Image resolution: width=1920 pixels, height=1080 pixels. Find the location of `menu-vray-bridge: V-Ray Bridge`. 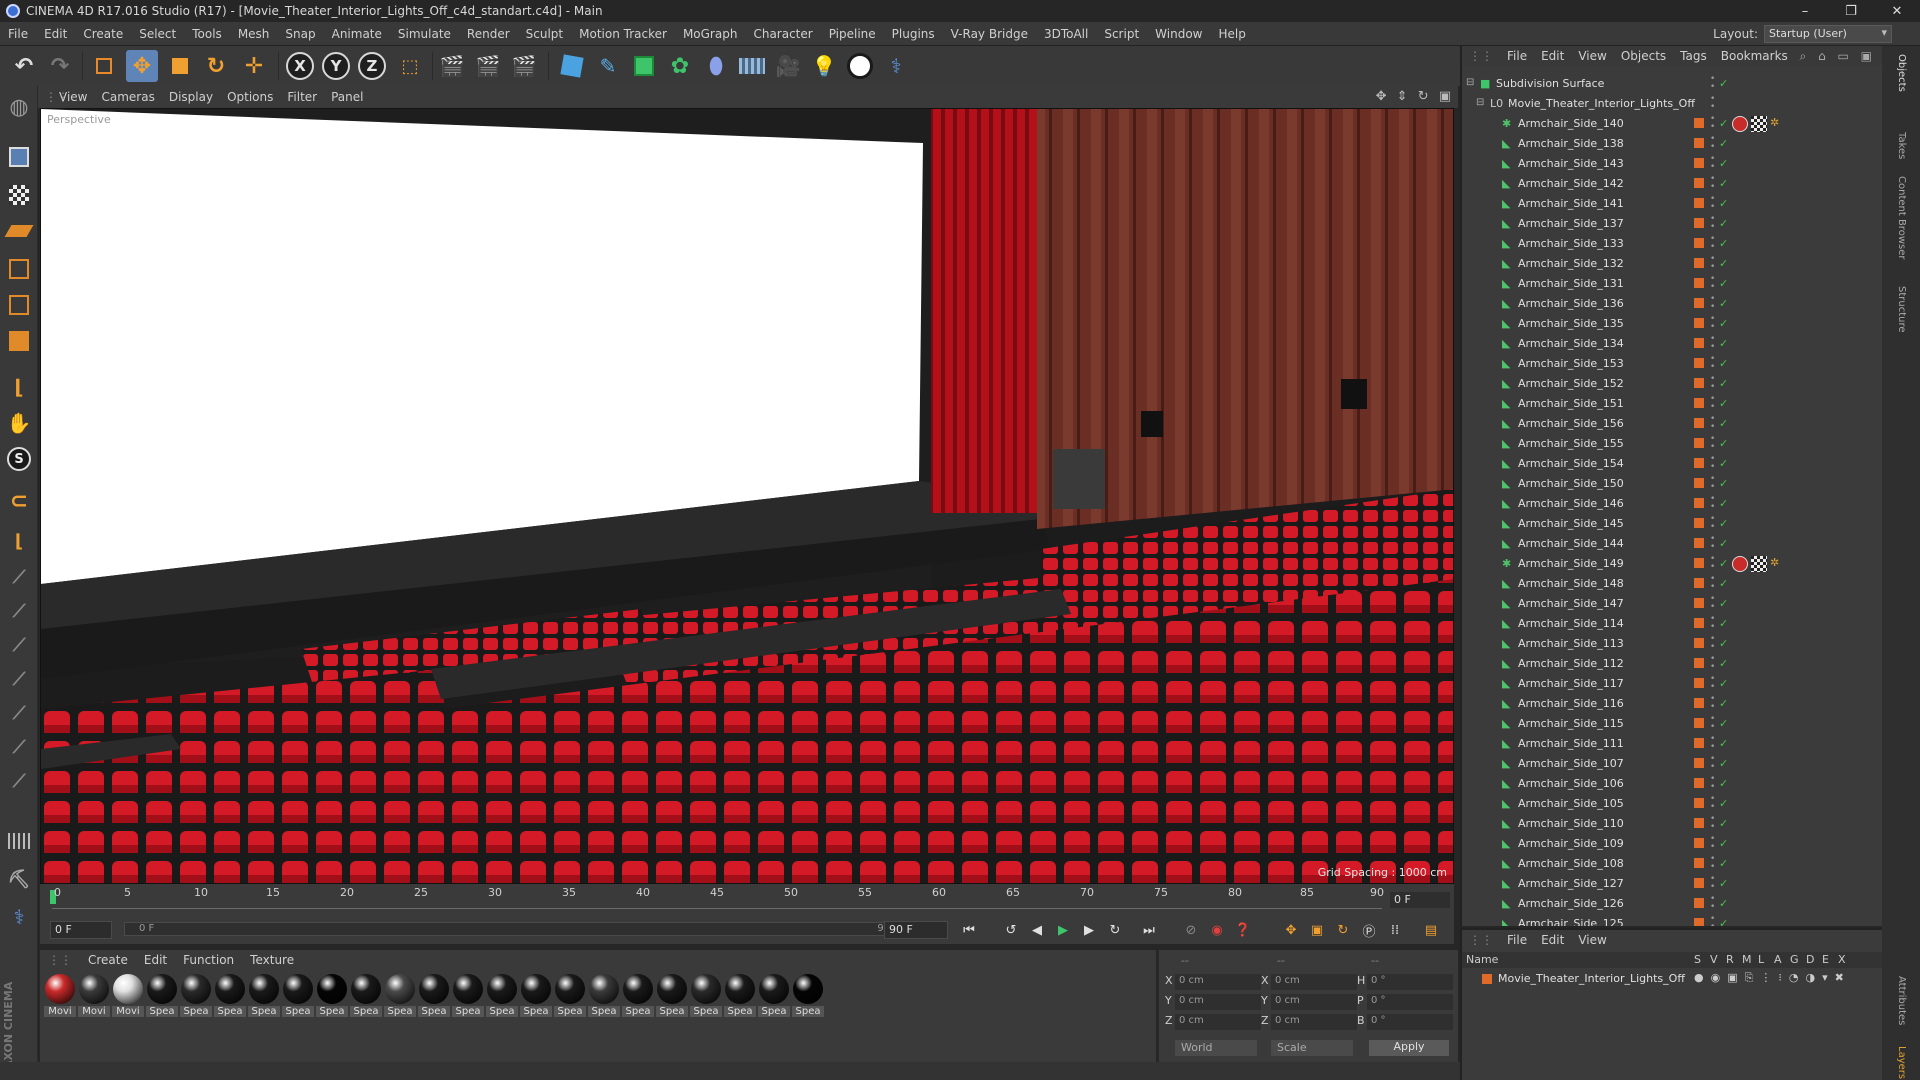

menu-vray-bridge: V-Ray Bridge is located at coordinates (989, 34).